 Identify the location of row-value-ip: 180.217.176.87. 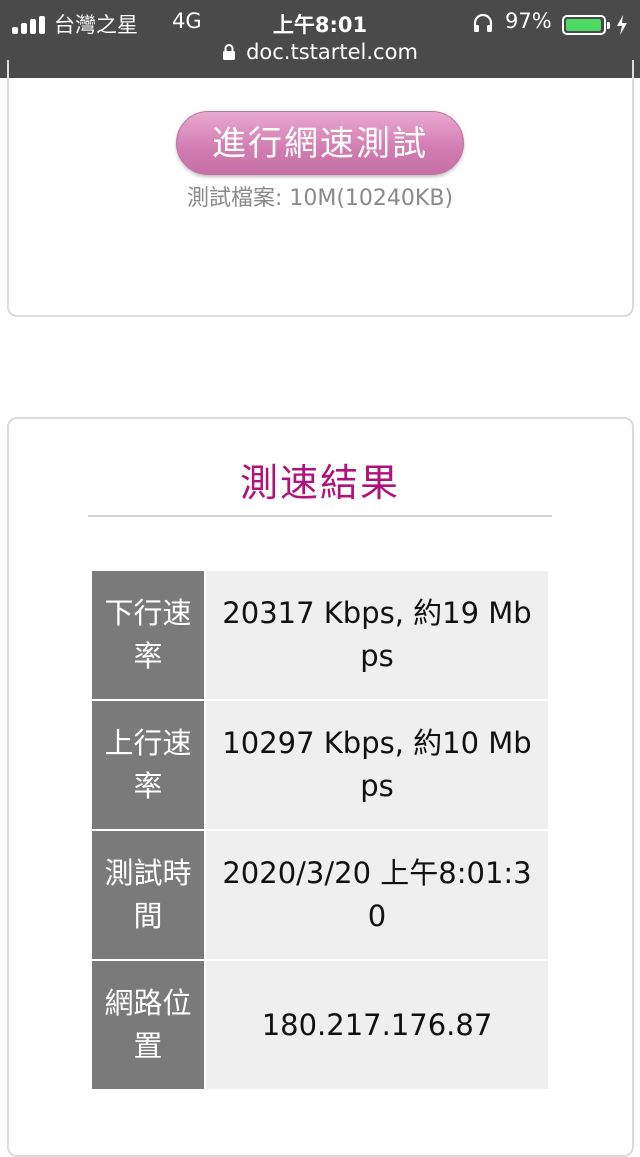
(377, 1025).